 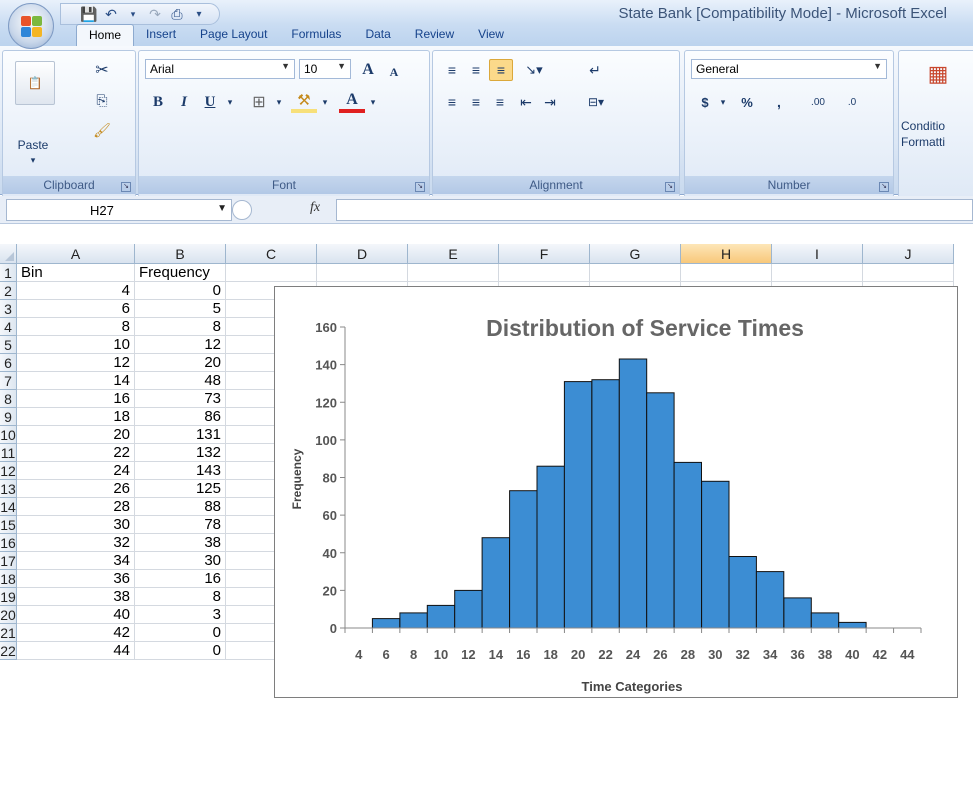 What do you see at coordinates (8, 489) in the screenshot?
I see `row-header: 13` at bounding box center [8, 489].